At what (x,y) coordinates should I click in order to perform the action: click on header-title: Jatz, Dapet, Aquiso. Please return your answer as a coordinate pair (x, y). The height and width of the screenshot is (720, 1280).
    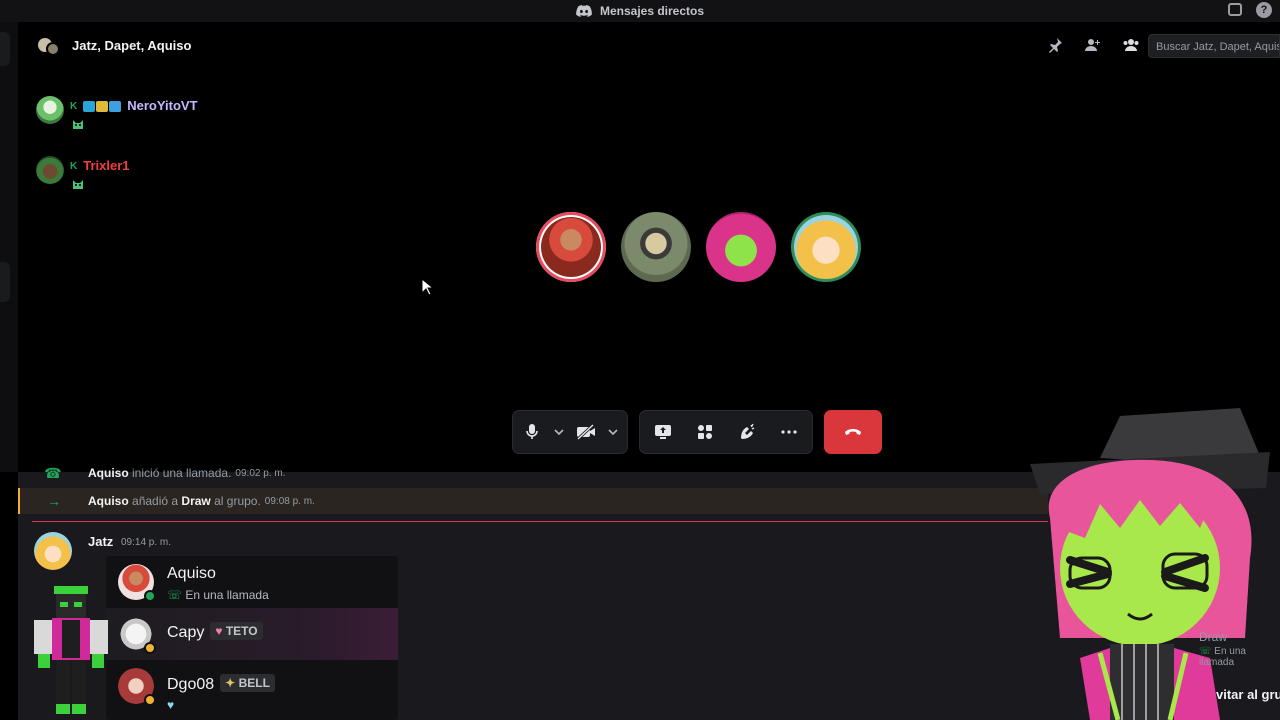
    Looking at the image, I should click on (131, 45).